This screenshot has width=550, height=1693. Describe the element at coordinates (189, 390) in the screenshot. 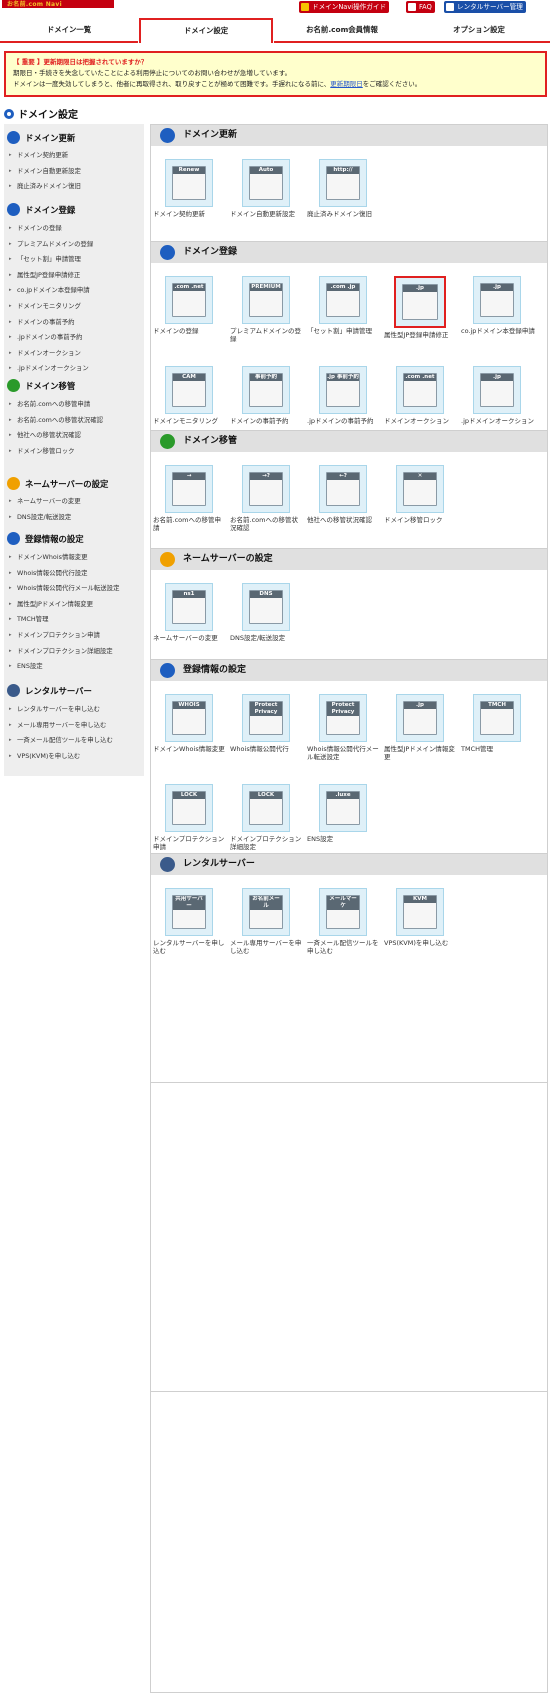

I see `tile-glyph: CAM` at that location.